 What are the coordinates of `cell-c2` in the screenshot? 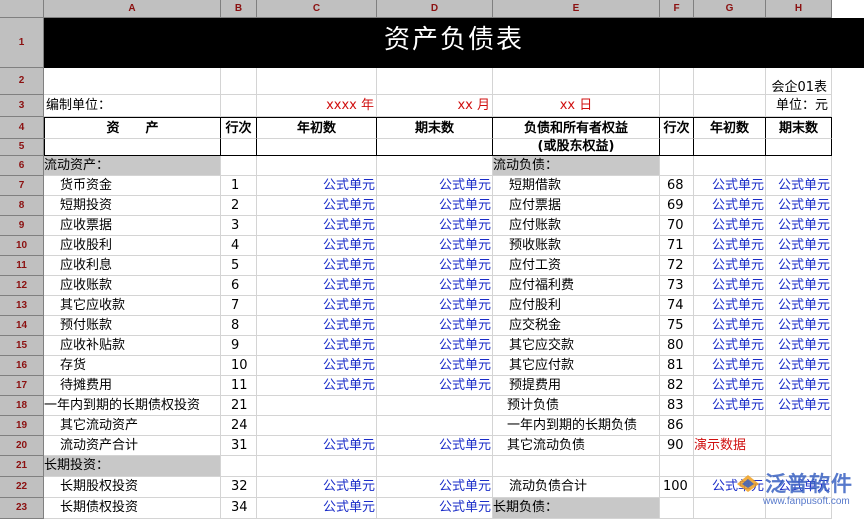 It's located at (317, 81).